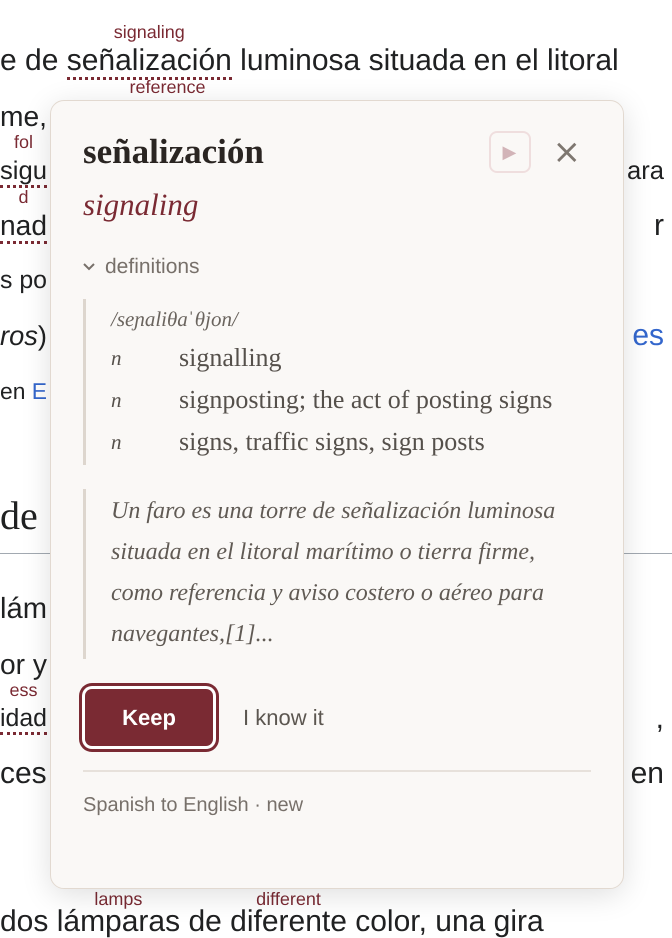 This screenshot has height=938, width=672. I want to click on close-button: ×, so click(566, 152).